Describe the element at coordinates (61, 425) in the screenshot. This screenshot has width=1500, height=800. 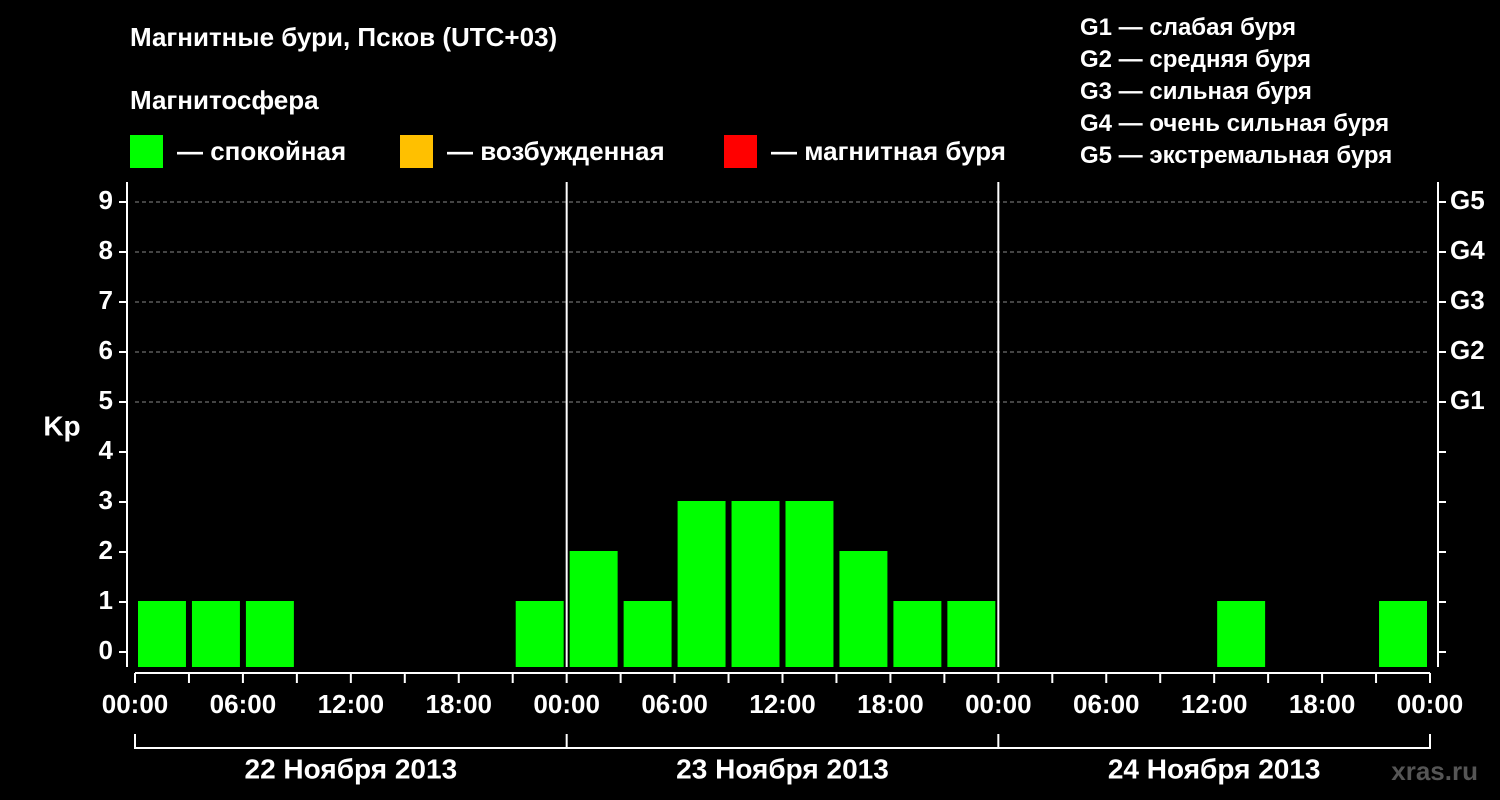
I see `y-axis-label: Kp` at that location.